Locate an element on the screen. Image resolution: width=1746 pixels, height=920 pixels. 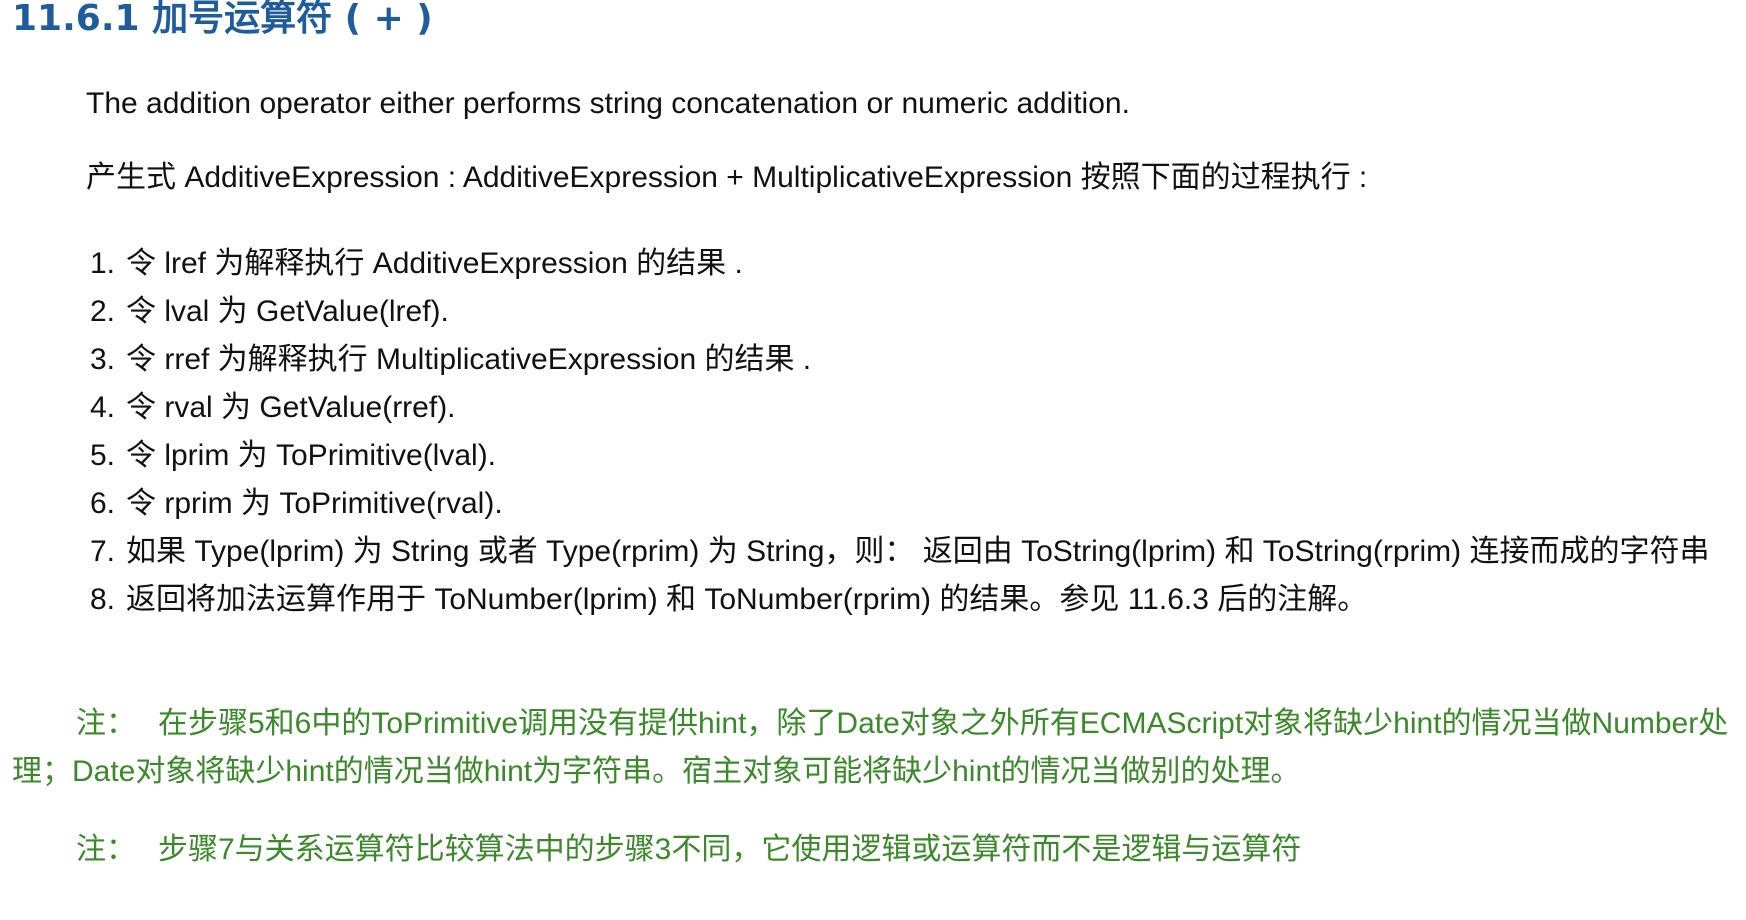
step-number: 5. is located at coordinates (103, 455).